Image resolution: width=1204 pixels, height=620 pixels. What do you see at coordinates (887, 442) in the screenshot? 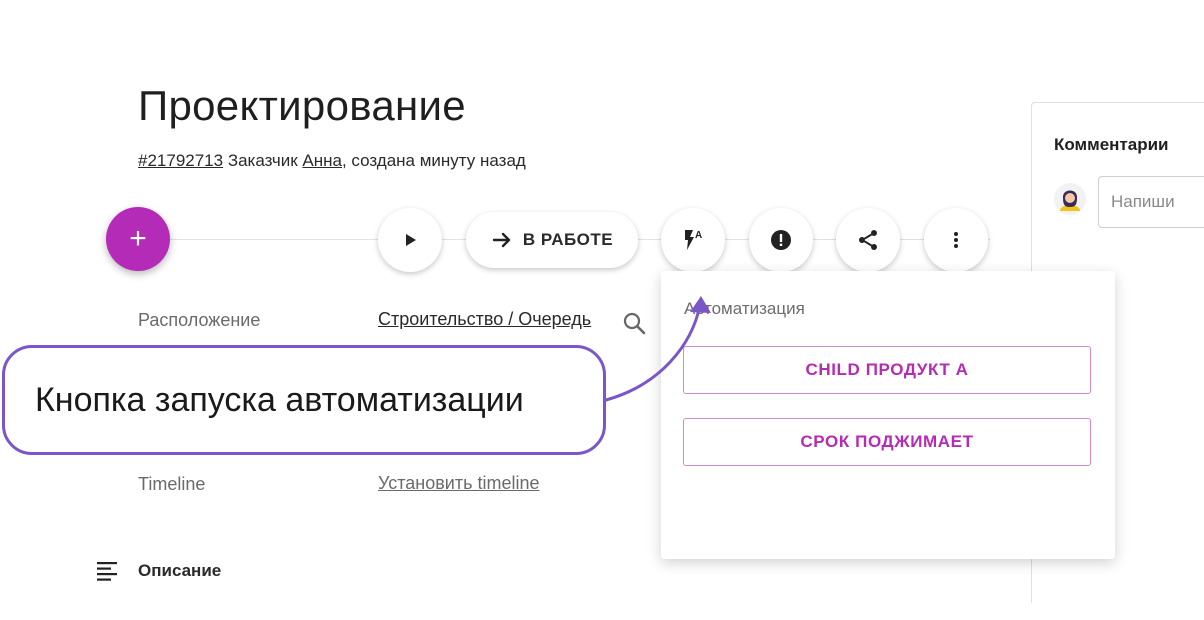
I see `automation-item-deadline: СРОК ПОДЖИМАЕТ` at bounding box center [887, 442].